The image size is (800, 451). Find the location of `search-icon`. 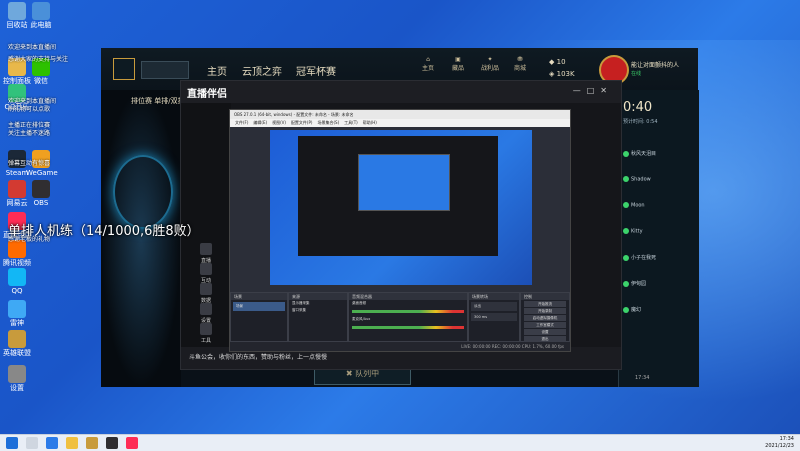

search-icon is located at coordinates (32, 443).